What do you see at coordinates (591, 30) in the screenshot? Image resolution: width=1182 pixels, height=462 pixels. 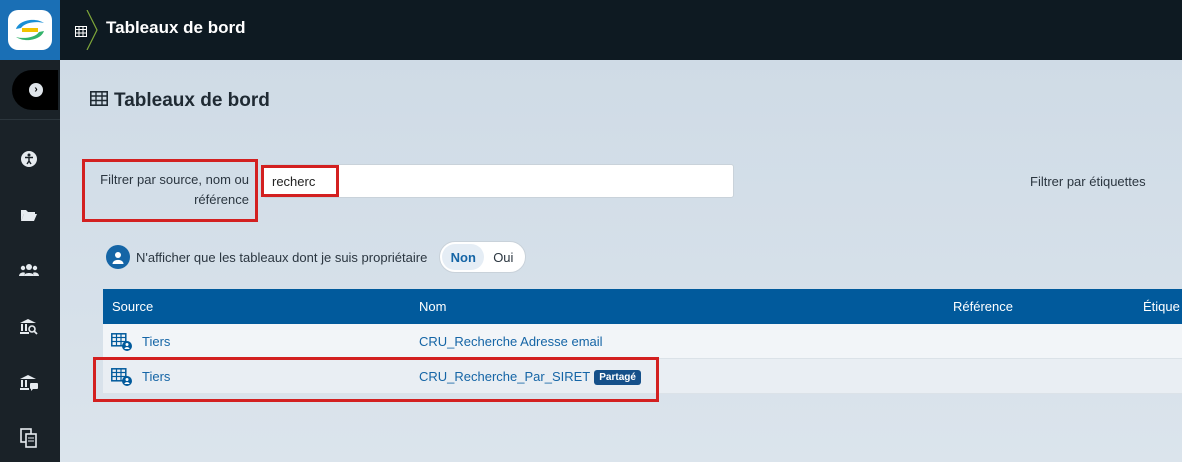 I see `top-bar: Tableaux de bord` at bounding box center [591, 30].